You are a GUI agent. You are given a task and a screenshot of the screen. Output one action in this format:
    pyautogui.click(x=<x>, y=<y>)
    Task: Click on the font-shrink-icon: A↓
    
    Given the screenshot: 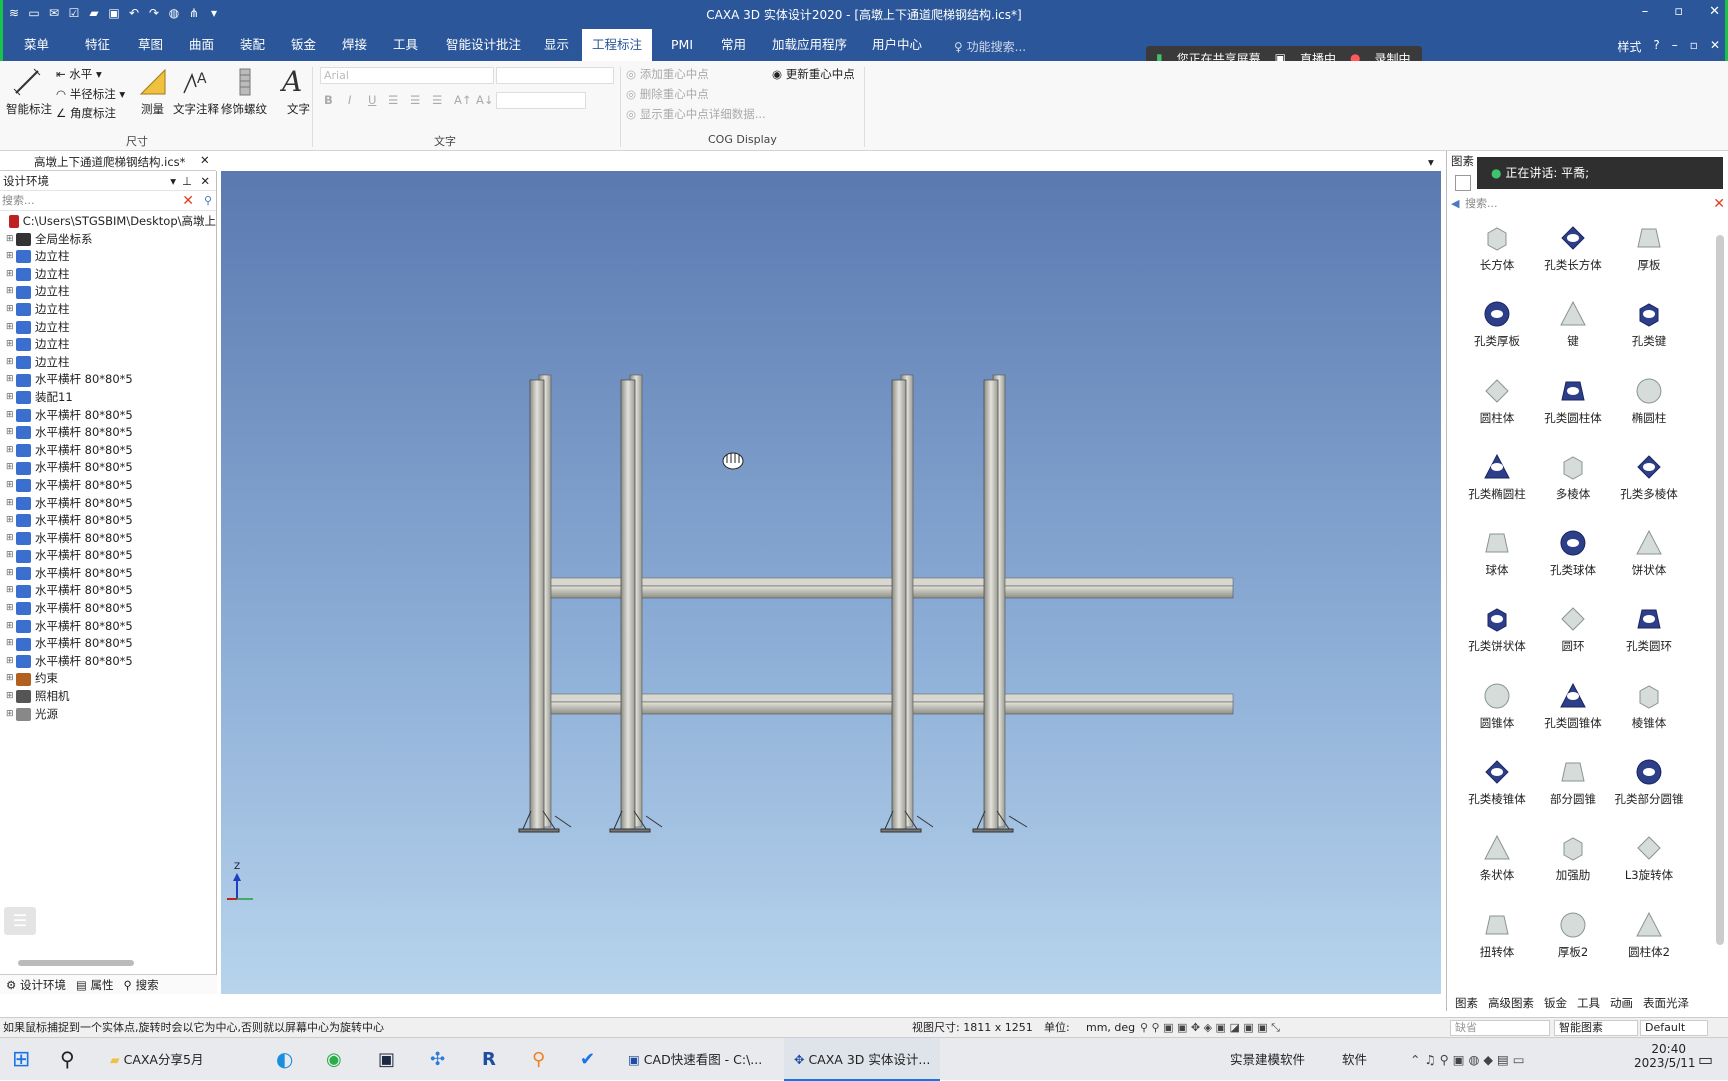 What is the action you would take?
    pyautogui.click(x=485, y=100)
    